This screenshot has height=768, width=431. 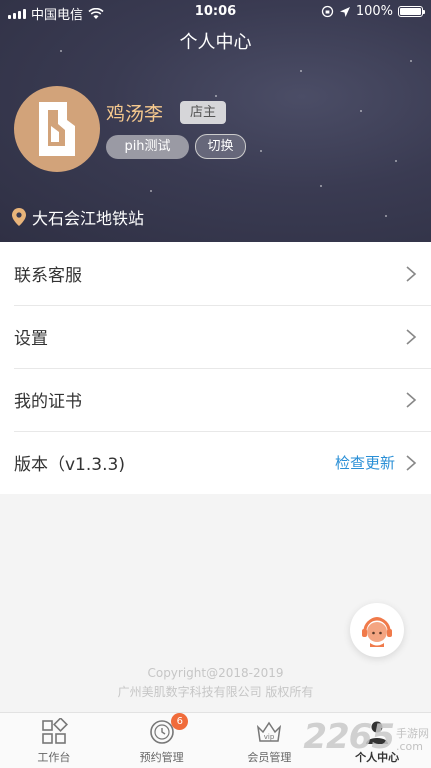 I want to click on status-bar: 中国电信 10:06 100%, so click(x=215, y=12).